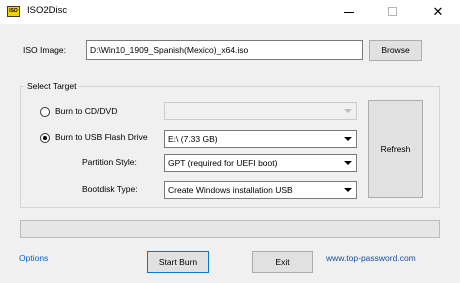 This screenshot has height=283, width=460. I want to click on bootdisk-type-value: Create Windows installation USB, so click(230, 190).